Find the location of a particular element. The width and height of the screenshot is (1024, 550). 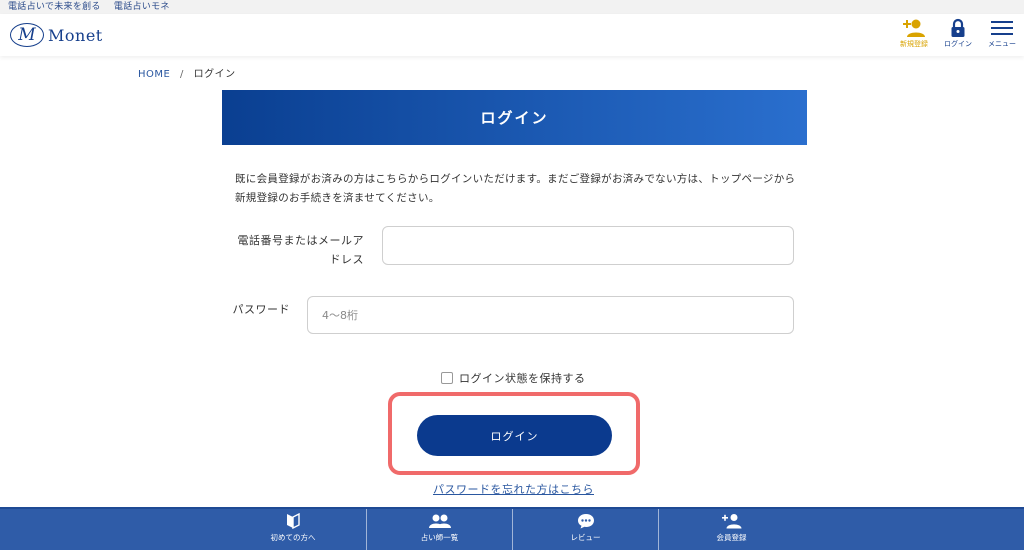

bottom-nav-register-label: 会員登録 is located at coordinates (731, 537).